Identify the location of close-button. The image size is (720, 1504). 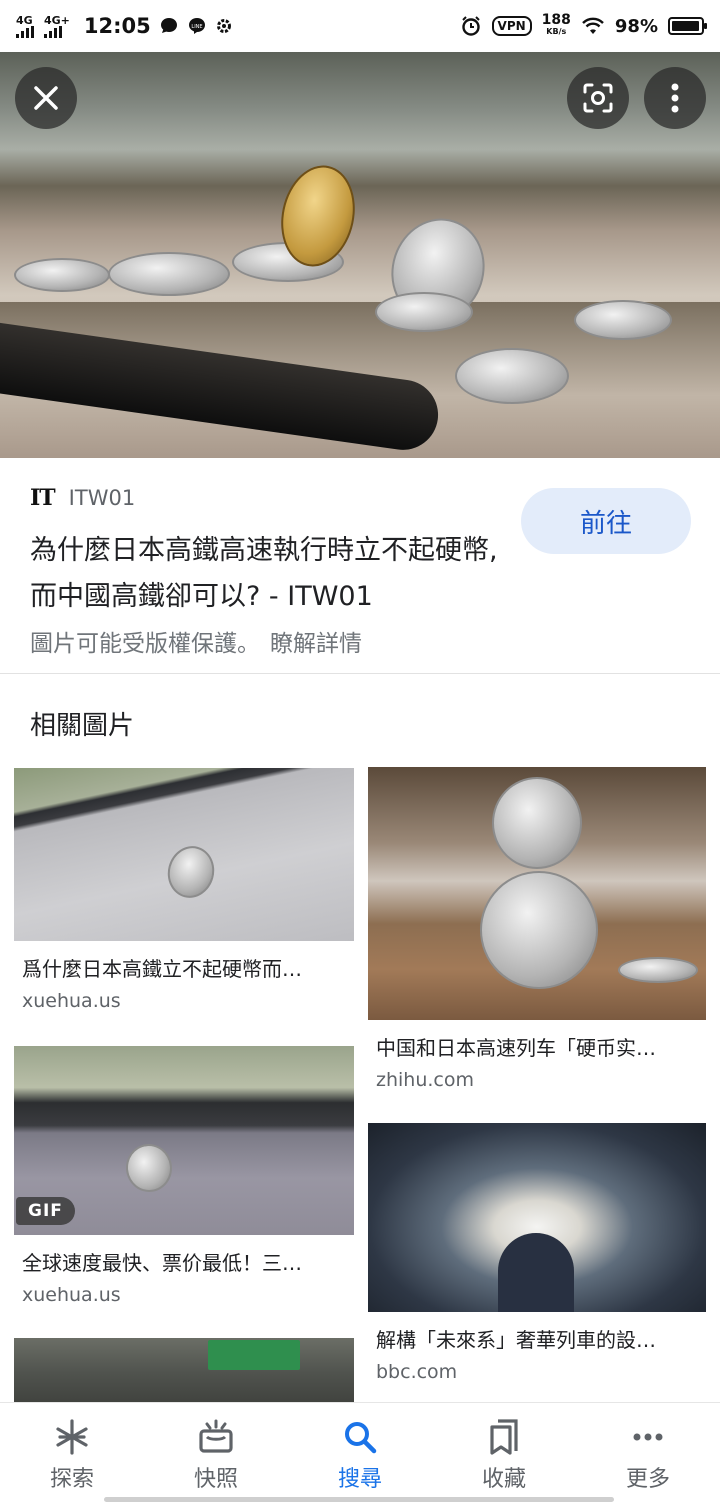
(46, 98).